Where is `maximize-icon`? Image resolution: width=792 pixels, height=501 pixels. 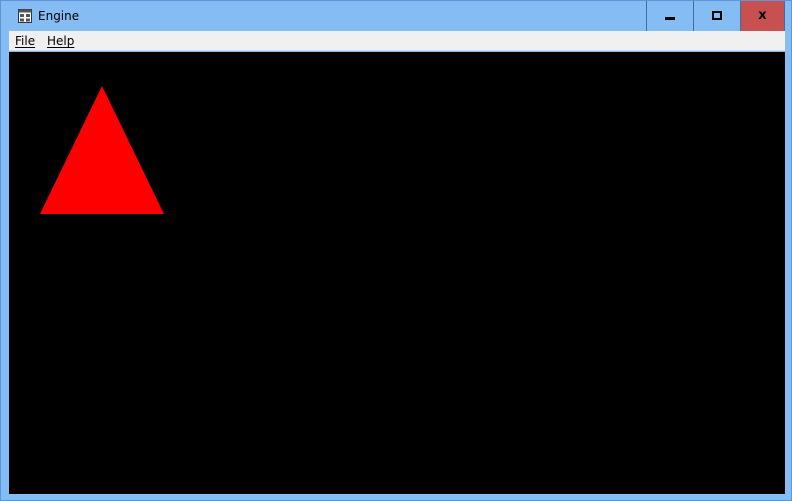
maximize-icon is located at coordinates (717, 15).